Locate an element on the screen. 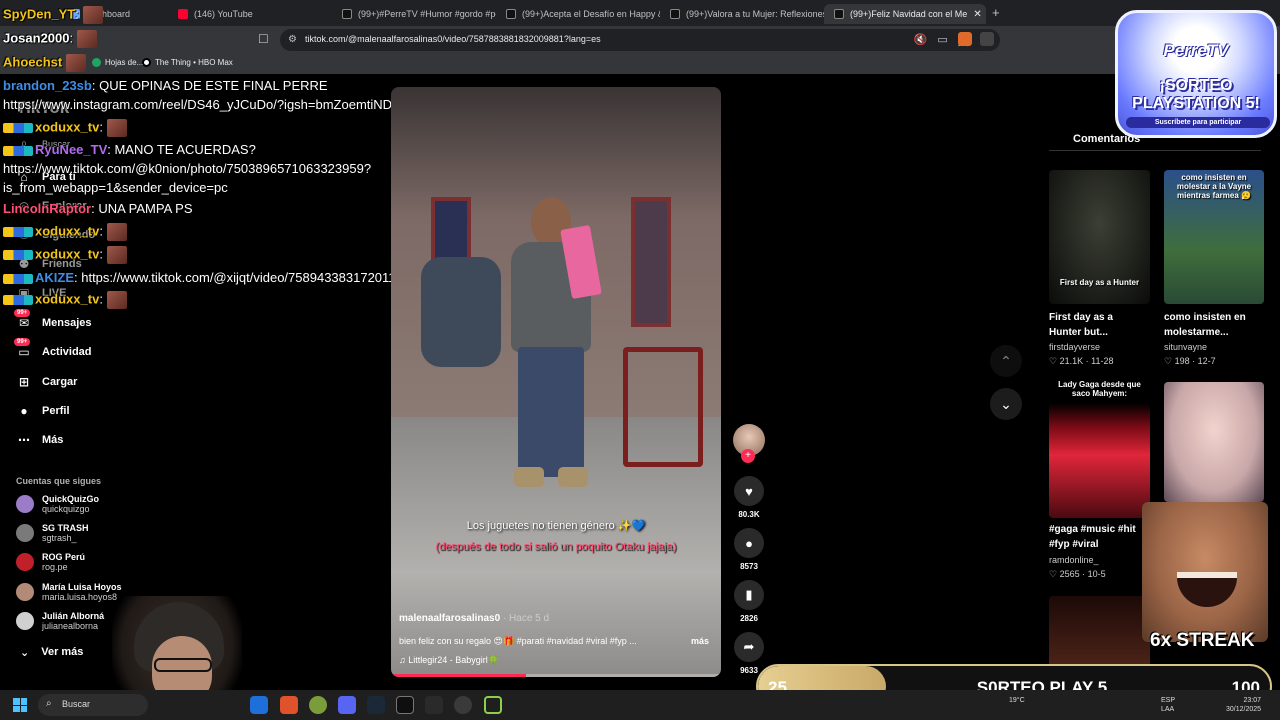  video-scene-door is located at coordinates (651, 262).